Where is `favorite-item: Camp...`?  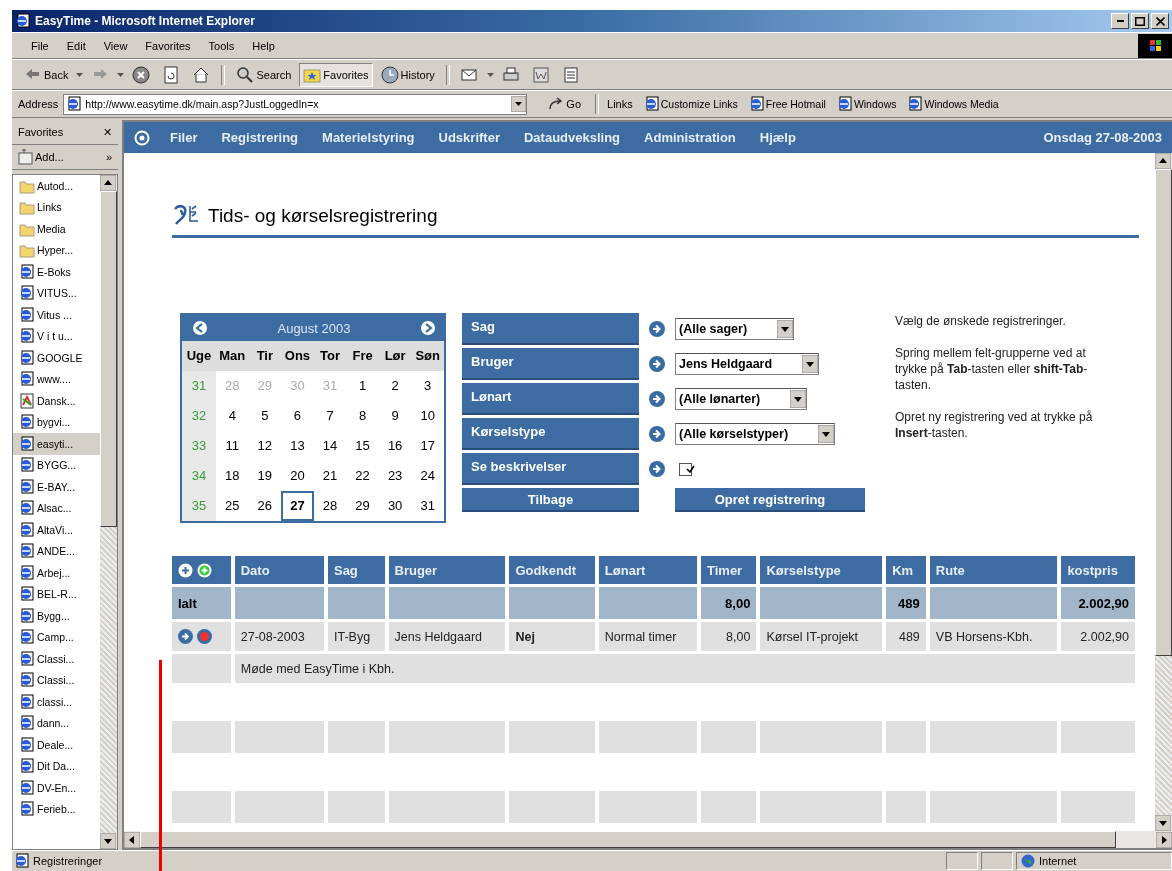
favorite-item: Camp... is located at coordinates (56, 637).